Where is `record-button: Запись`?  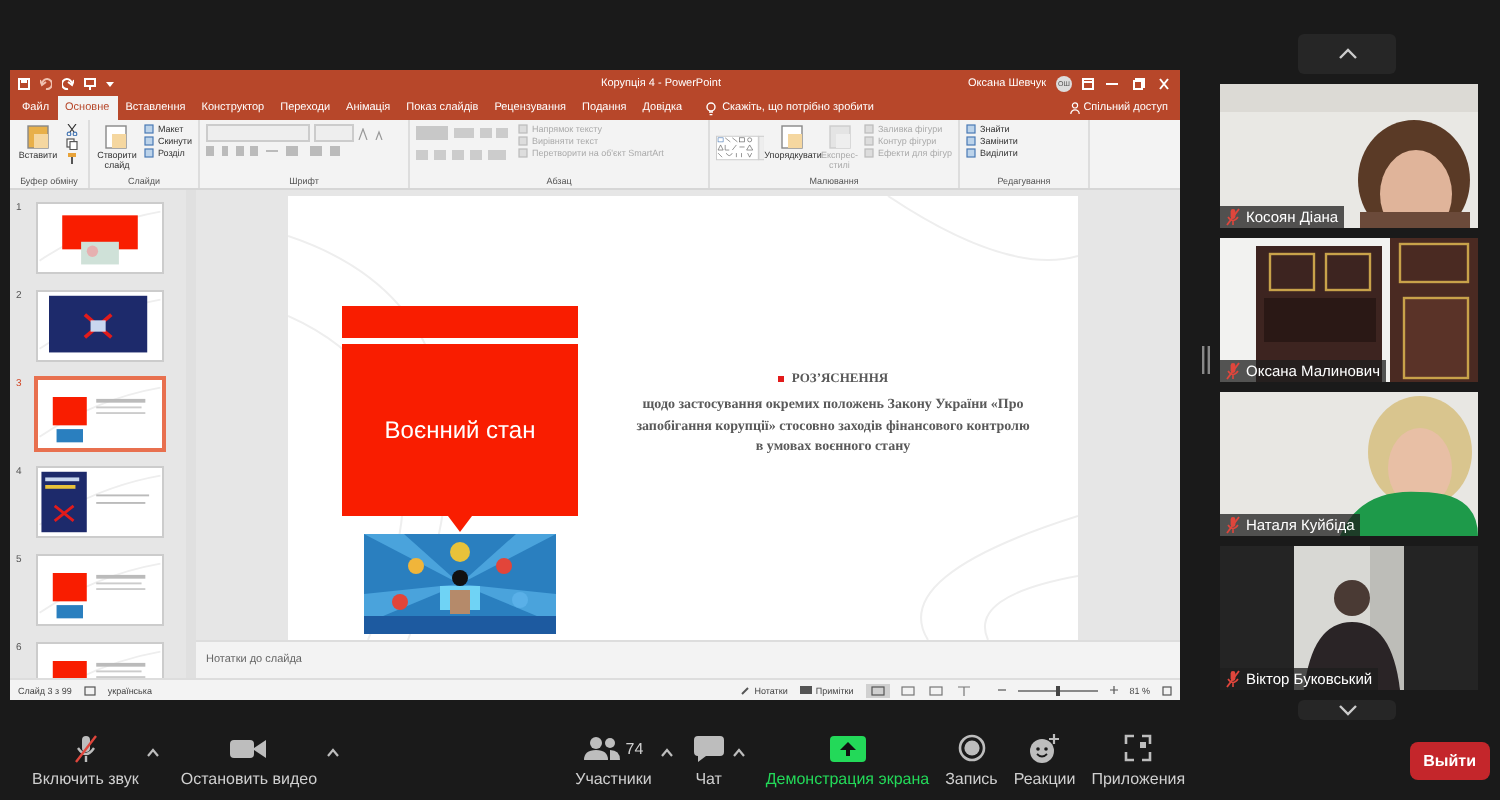
record-button: Запись is located at coordinates (971, 760).